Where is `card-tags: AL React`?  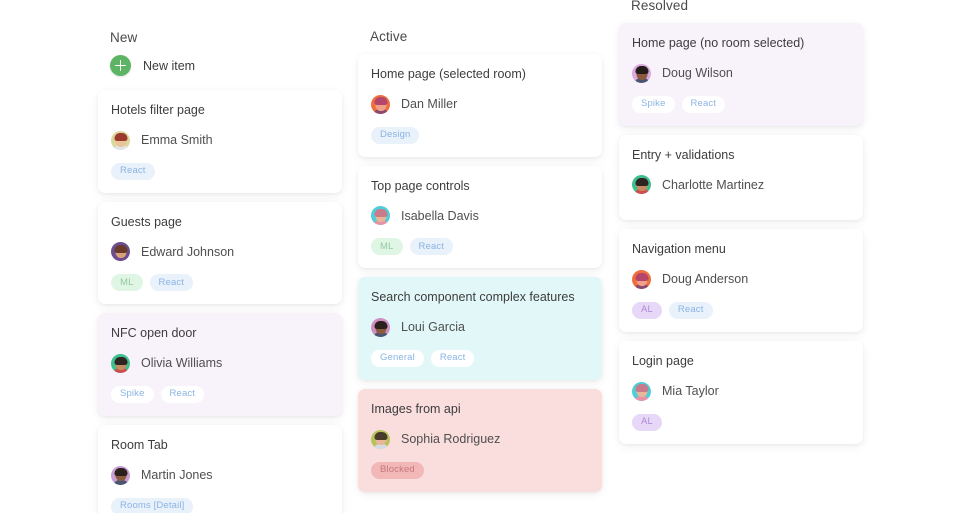
card-tags: AL React is located at coordinates (740, 310).